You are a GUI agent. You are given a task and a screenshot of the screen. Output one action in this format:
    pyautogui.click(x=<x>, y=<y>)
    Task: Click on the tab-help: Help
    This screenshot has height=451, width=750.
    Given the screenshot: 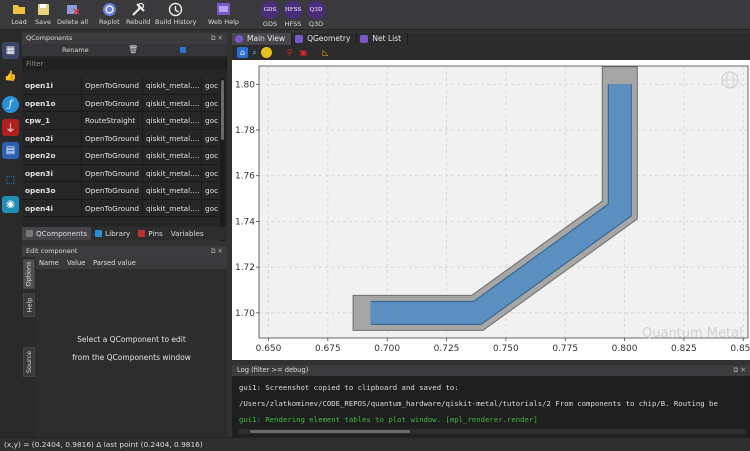 What is the action you would take?
    pyautogui.click(x=29, y=305)
    